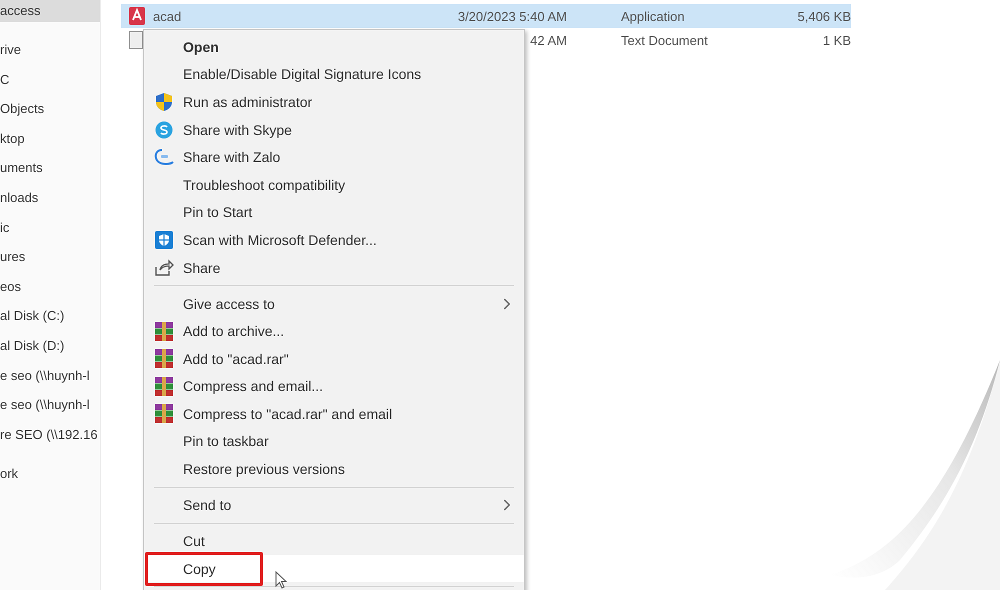 The width and height of the screenshot is (1000, 590). What do you see at coordinates (664, 40) in the screenshot?
I see `type-cell-text: Text Document` at bounding box center [664, 40].